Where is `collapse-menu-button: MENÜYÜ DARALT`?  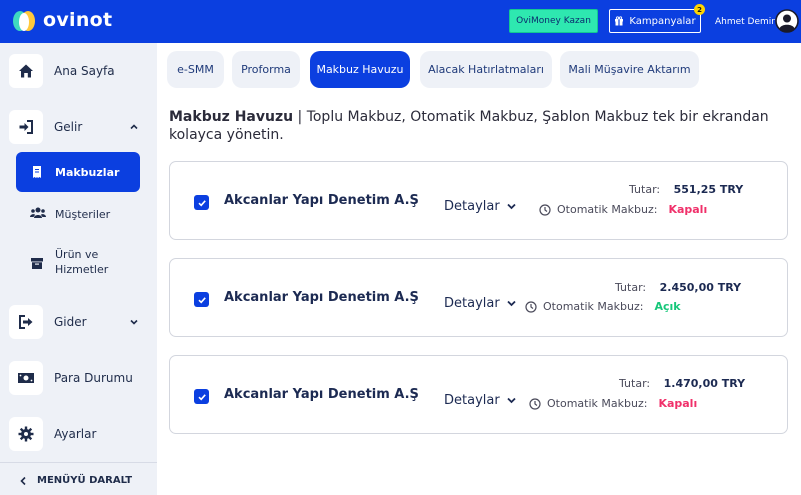
collapse-menu-button: MENÜYÜ DARALT is located at coordinates (78, 478).